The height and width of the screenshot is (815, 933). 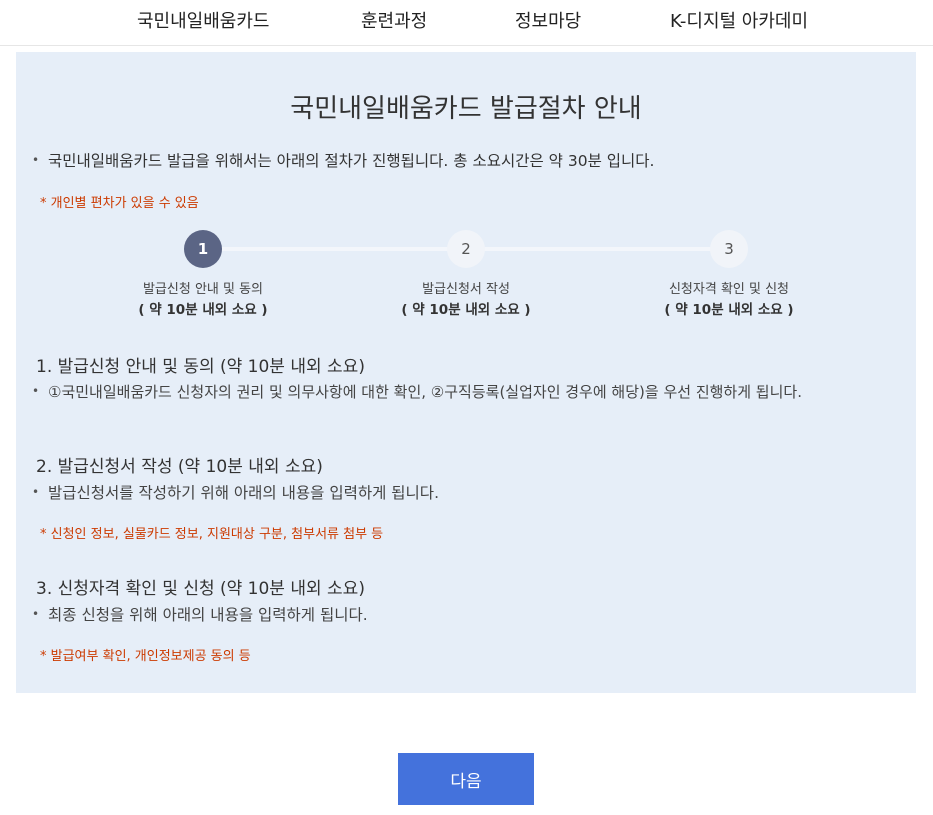 What do you see at coordinates (466, 109) in the screenshot?
I see `page-title: 국민내일배움카드 발급절차 안내` at bounding box center [466, 109].